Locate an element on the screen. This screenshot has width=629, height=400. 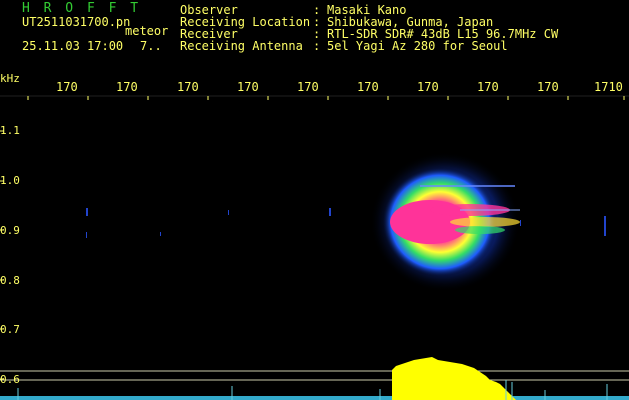
amplitude-baseline is located at coordinates (314, 398).